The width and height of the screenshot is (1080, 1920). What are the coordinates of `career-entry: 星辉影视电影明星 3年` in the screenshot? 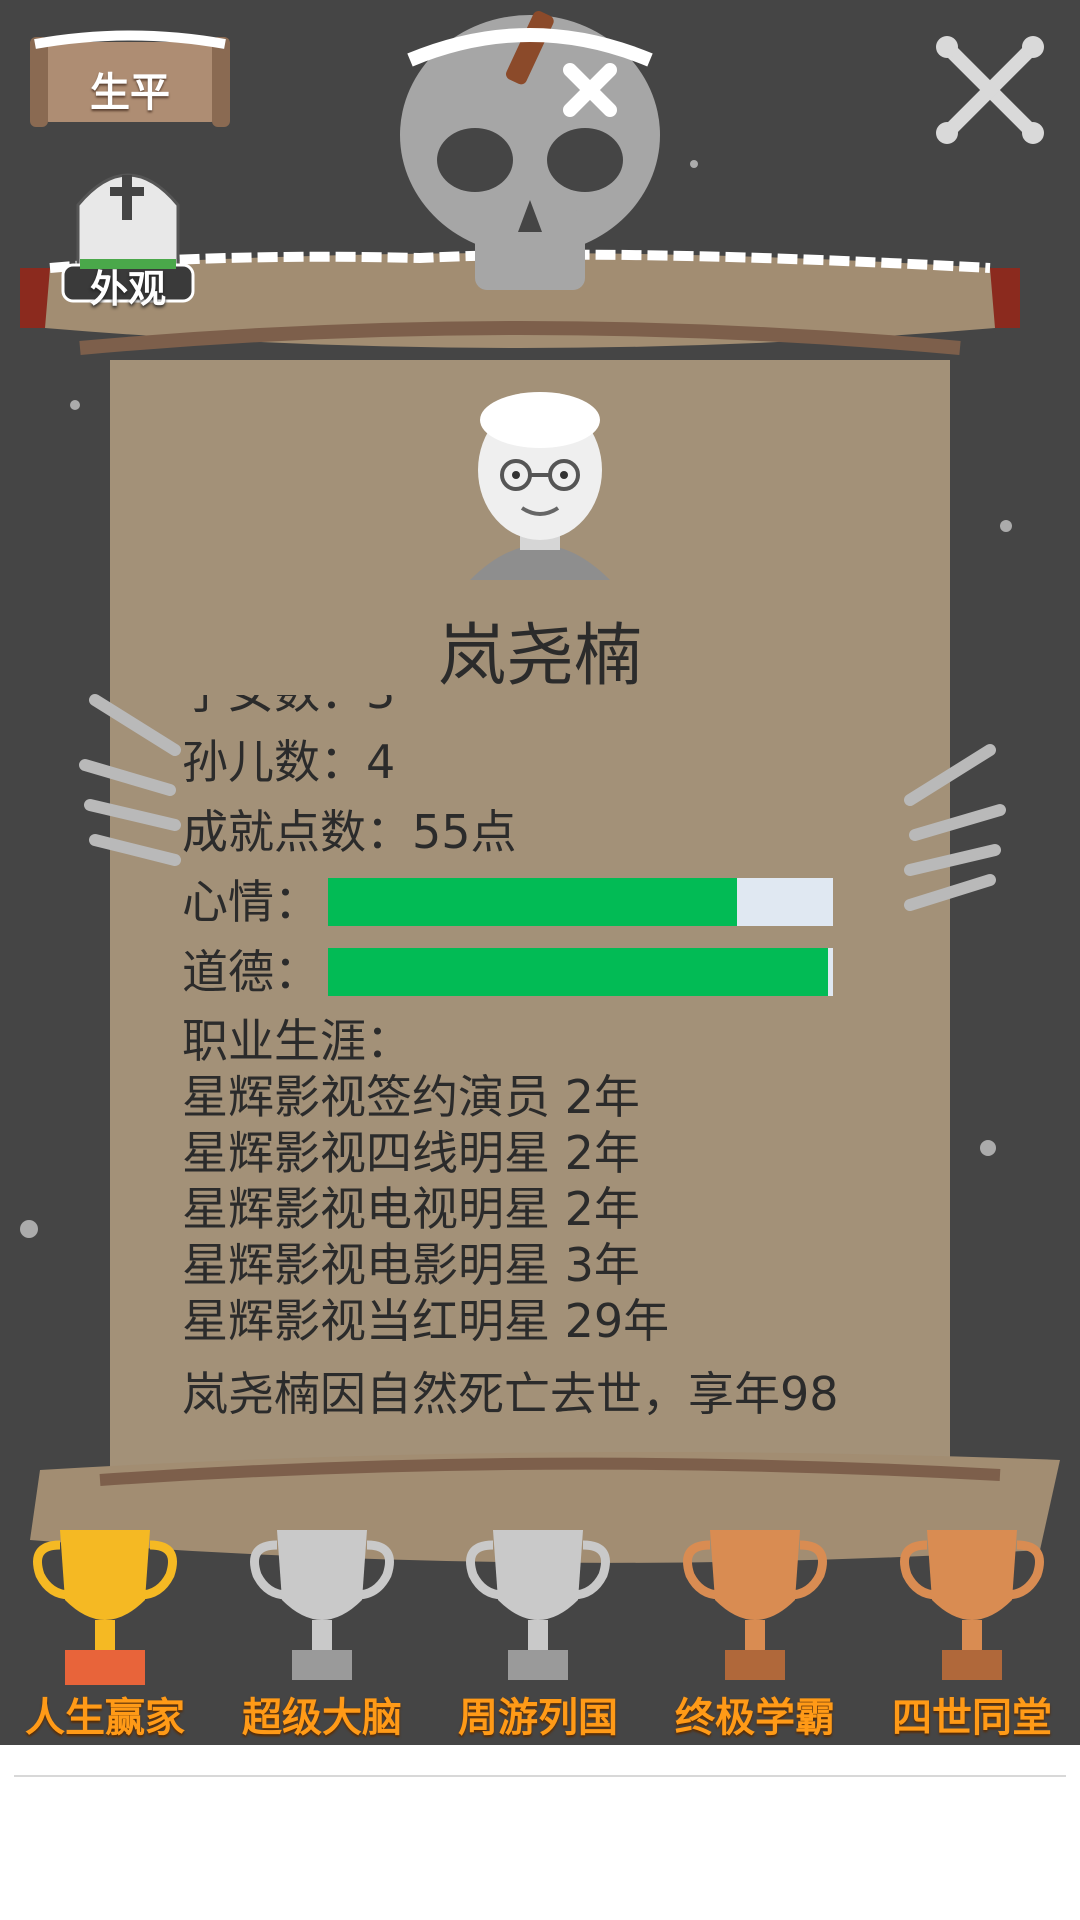 It's located at (411, 1265).